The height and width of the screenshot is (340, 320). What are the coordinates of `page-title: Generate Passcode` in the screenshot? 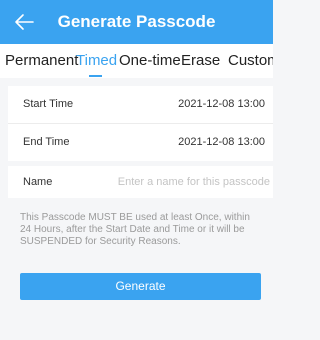 It's located at (136, 21).